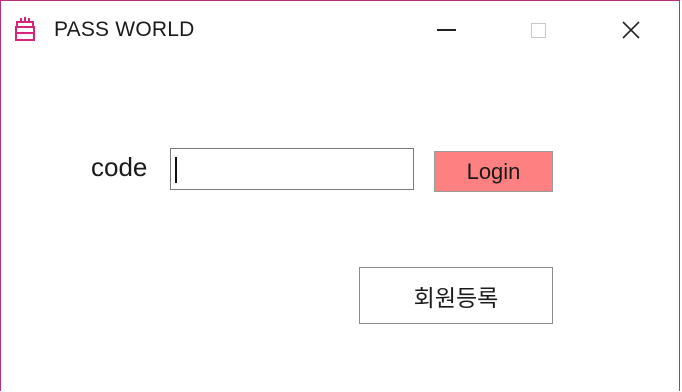 The height and width of the screenshot is (392, 682). I want to click on cake-icon, so click(25, 29).